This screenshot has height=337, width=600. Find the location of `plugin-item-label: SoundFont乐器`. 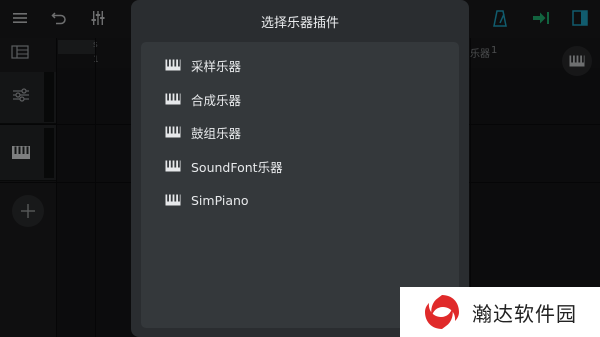

plugin-item-label: SoundFont乐器 is located at coordinates (237, 167).